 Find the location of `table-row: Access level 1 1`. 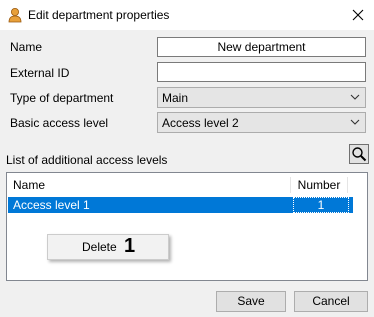

table-row: Access level 1 1 is located at coordinates (180, 205).